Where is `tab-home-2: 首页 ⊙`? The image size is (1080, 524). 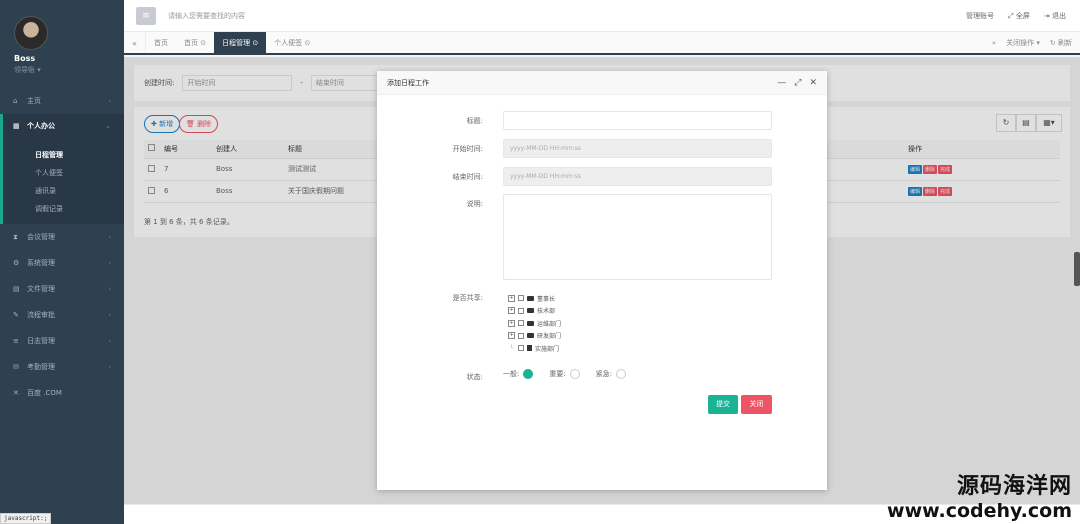 tab-home-2: 首页 ⊙ is located at coordinates (195, 42).